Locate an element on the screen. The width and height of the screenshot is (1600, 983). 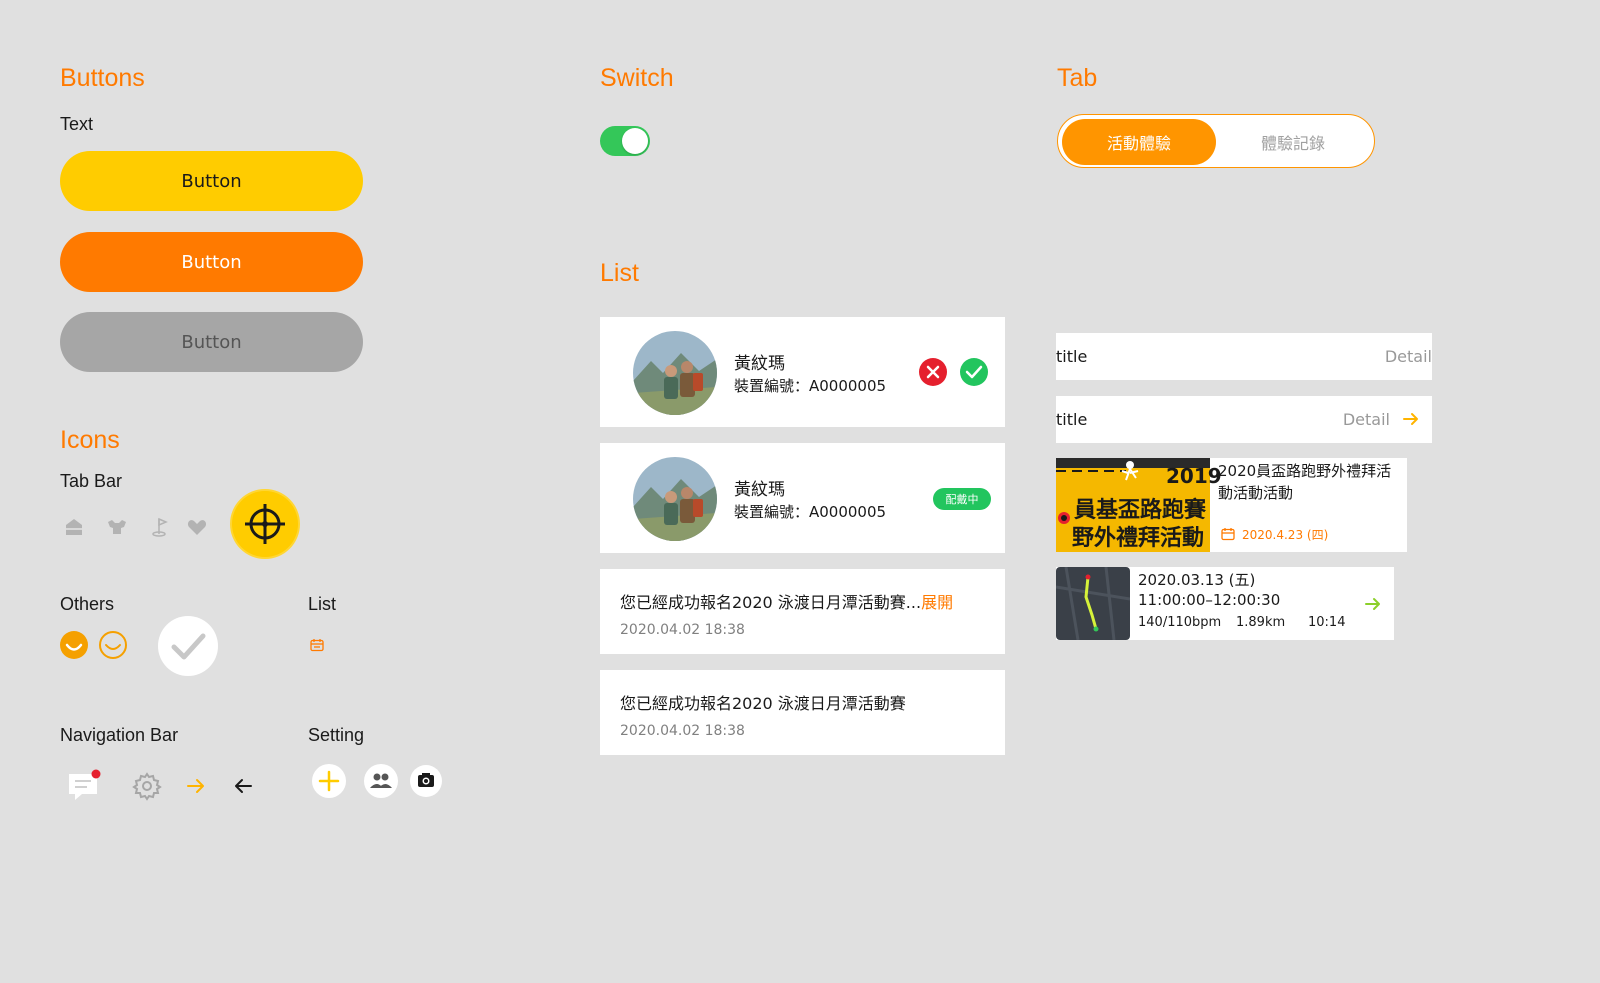
run-date: 2020.03.13 (五) is located at coordinates (1197, 580).